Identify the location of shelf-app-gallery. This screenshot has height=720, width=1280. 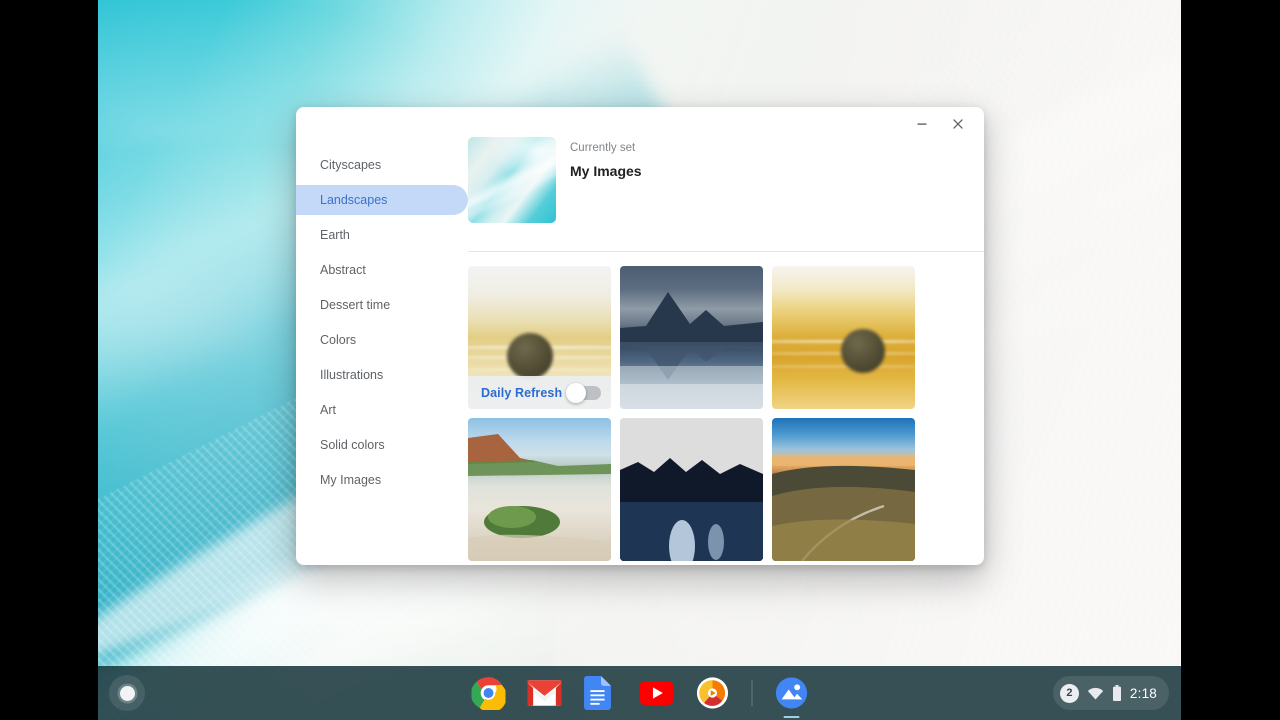
(791, 693).